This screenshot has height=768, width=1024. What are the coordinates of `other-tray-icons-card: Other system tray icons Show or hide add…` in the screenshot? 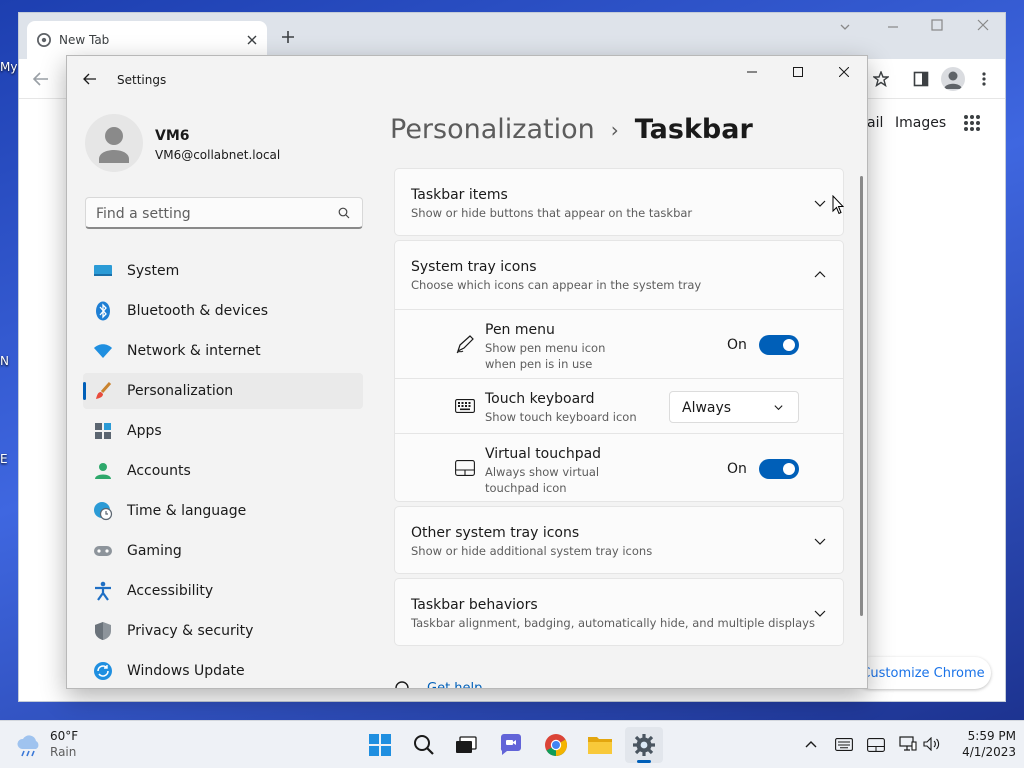 It's located at (619, 540).